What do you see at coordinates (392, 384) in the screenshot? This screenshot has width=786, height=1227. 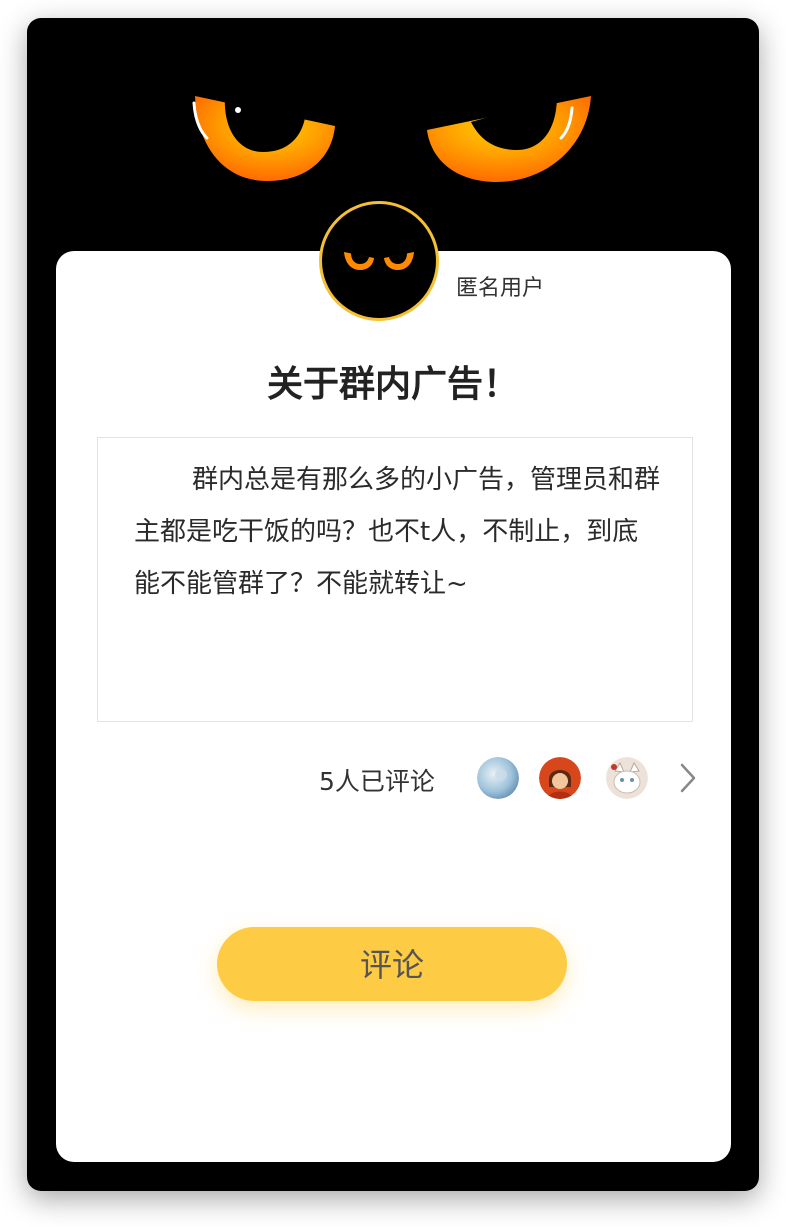 I see `post-title: 关于群内广告！` at bounding box center [392, 384].